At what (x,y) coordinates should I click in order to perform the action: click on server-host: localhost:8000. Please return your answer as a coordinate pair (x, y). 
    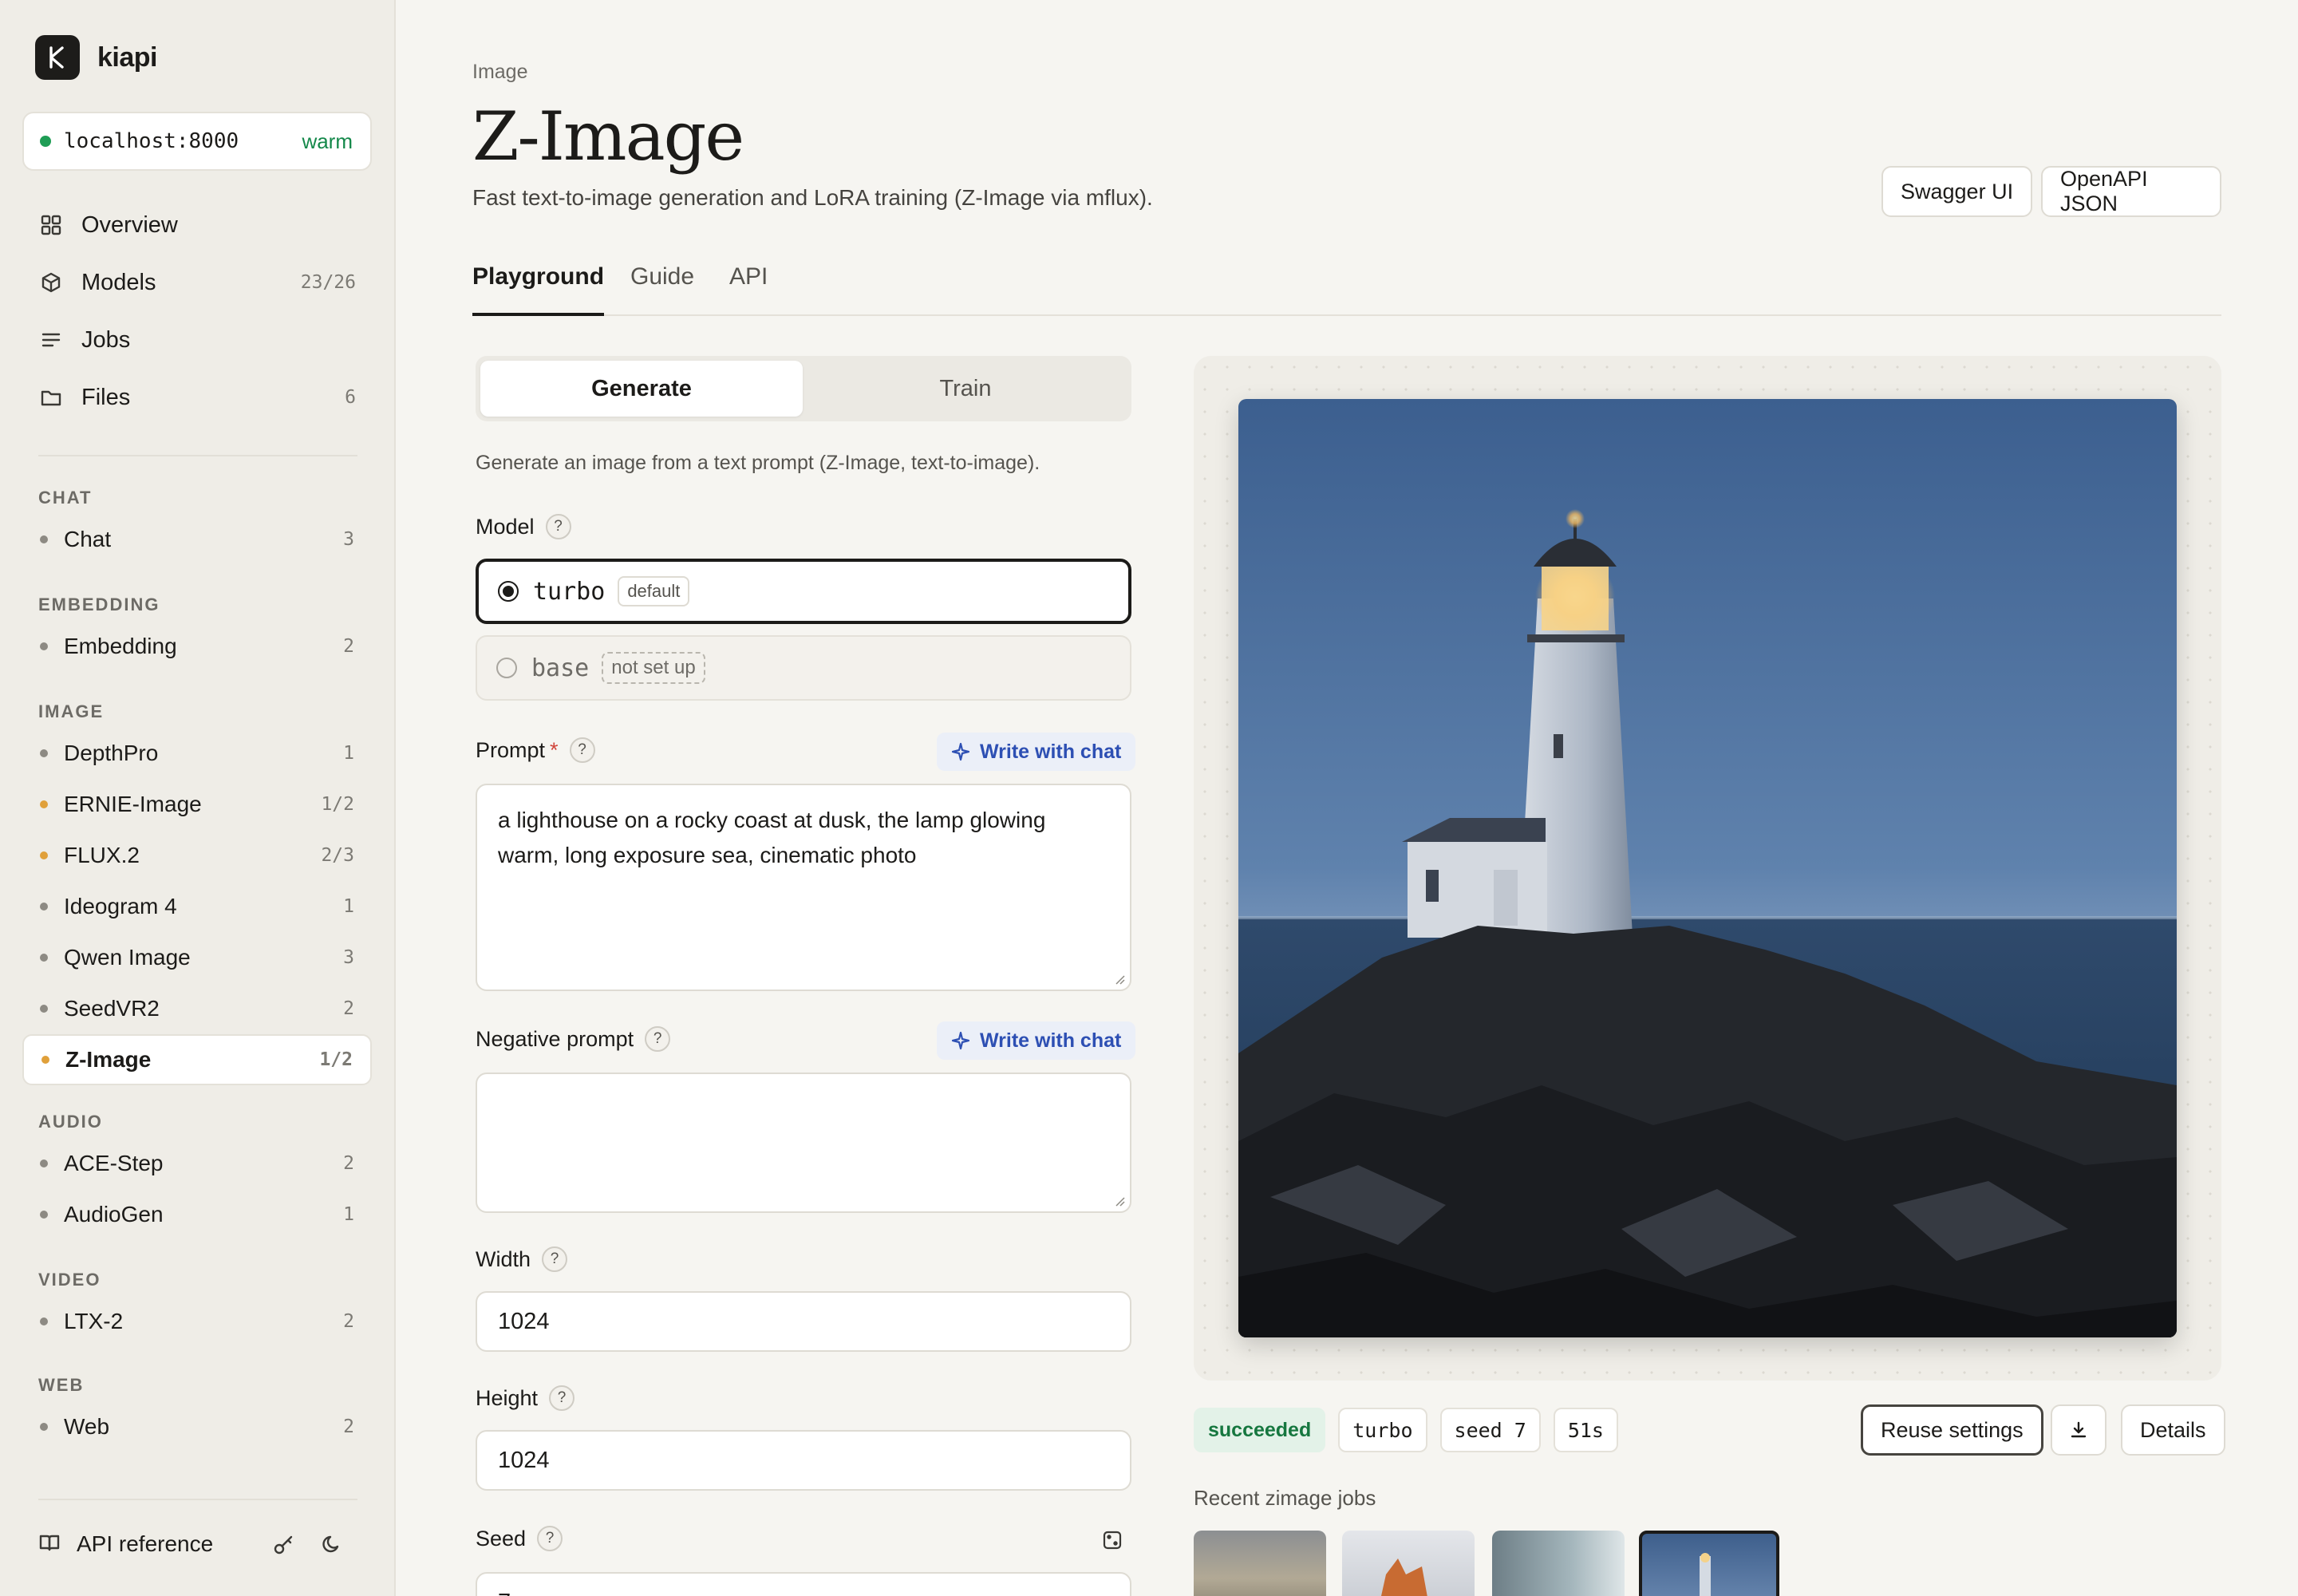
    Looking at the image, I should click on (151, 141).